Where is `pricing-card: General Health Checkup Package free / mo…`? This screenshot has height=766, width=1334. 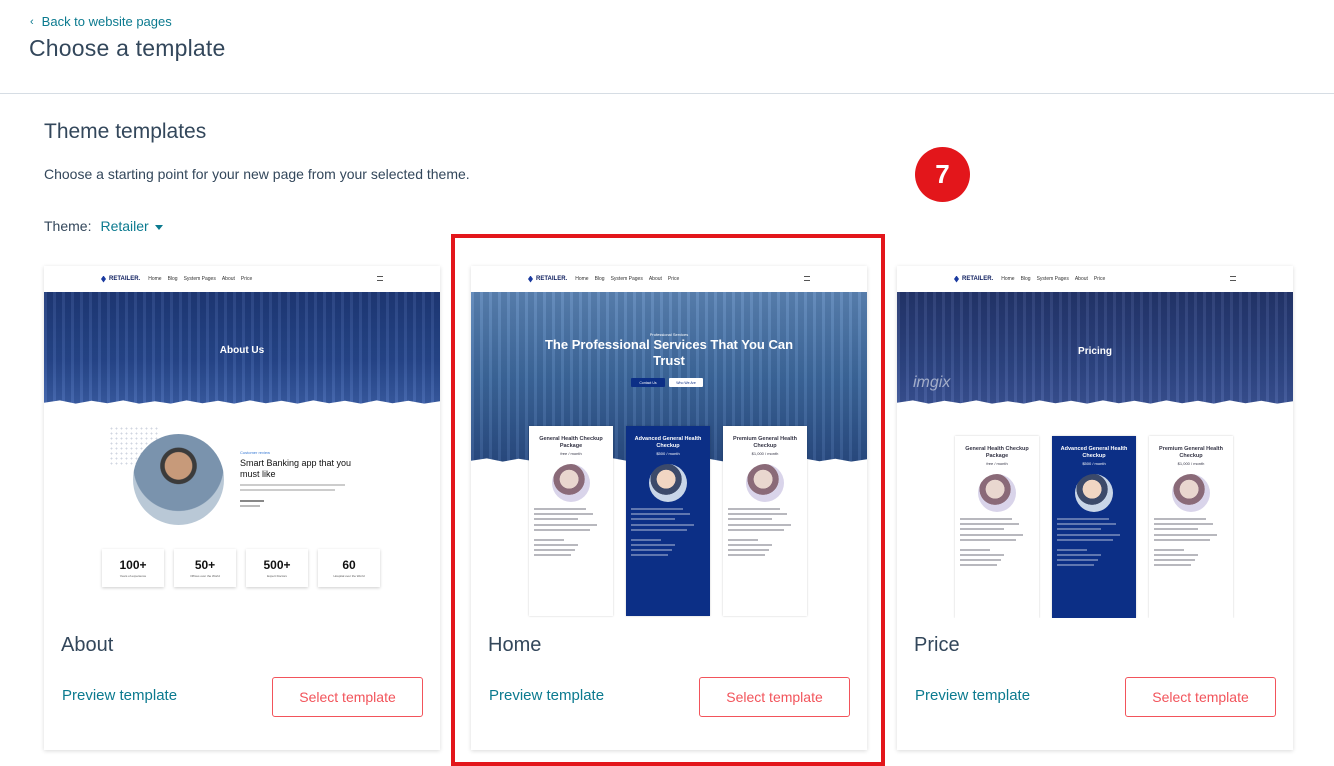
pricing-card: General Health Checkup Package free / mo… is located at coordinates (997, 527).